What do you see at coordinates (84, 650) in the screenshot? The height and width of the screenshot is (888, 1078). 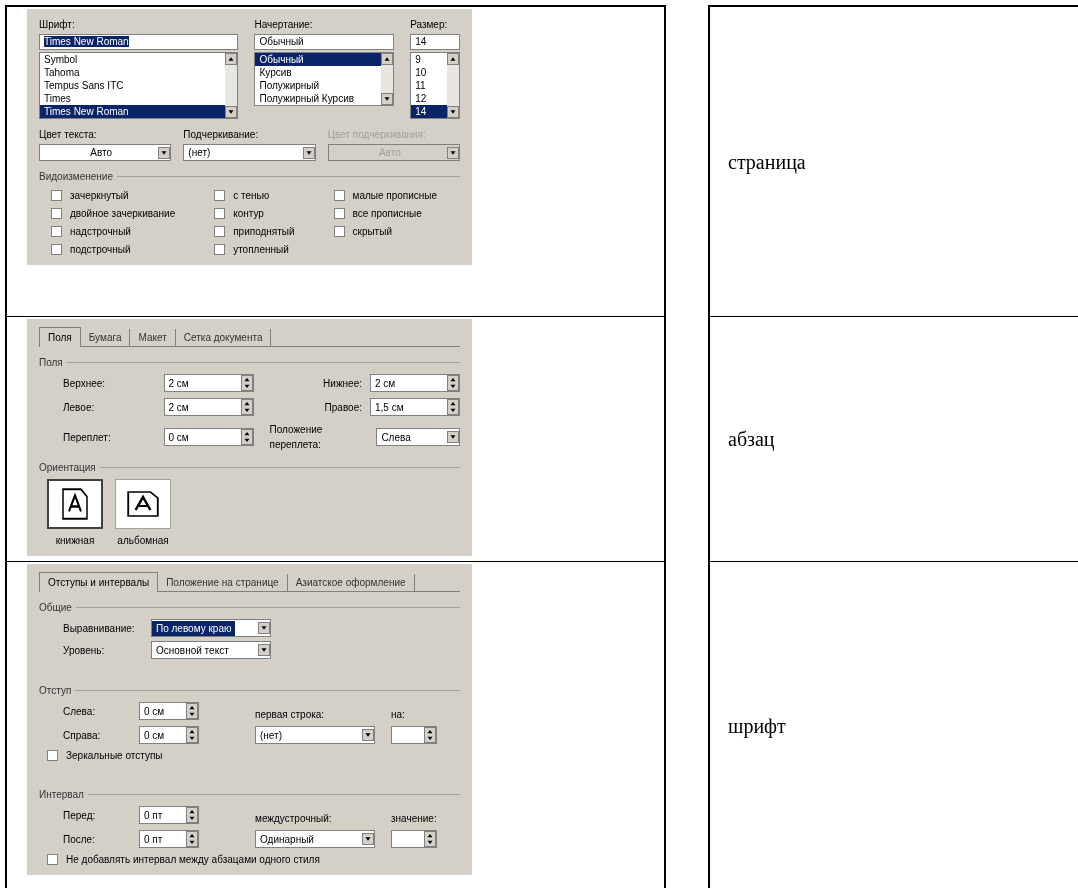 I see `field-label: Уровень:` at bounding box center [84, 650].